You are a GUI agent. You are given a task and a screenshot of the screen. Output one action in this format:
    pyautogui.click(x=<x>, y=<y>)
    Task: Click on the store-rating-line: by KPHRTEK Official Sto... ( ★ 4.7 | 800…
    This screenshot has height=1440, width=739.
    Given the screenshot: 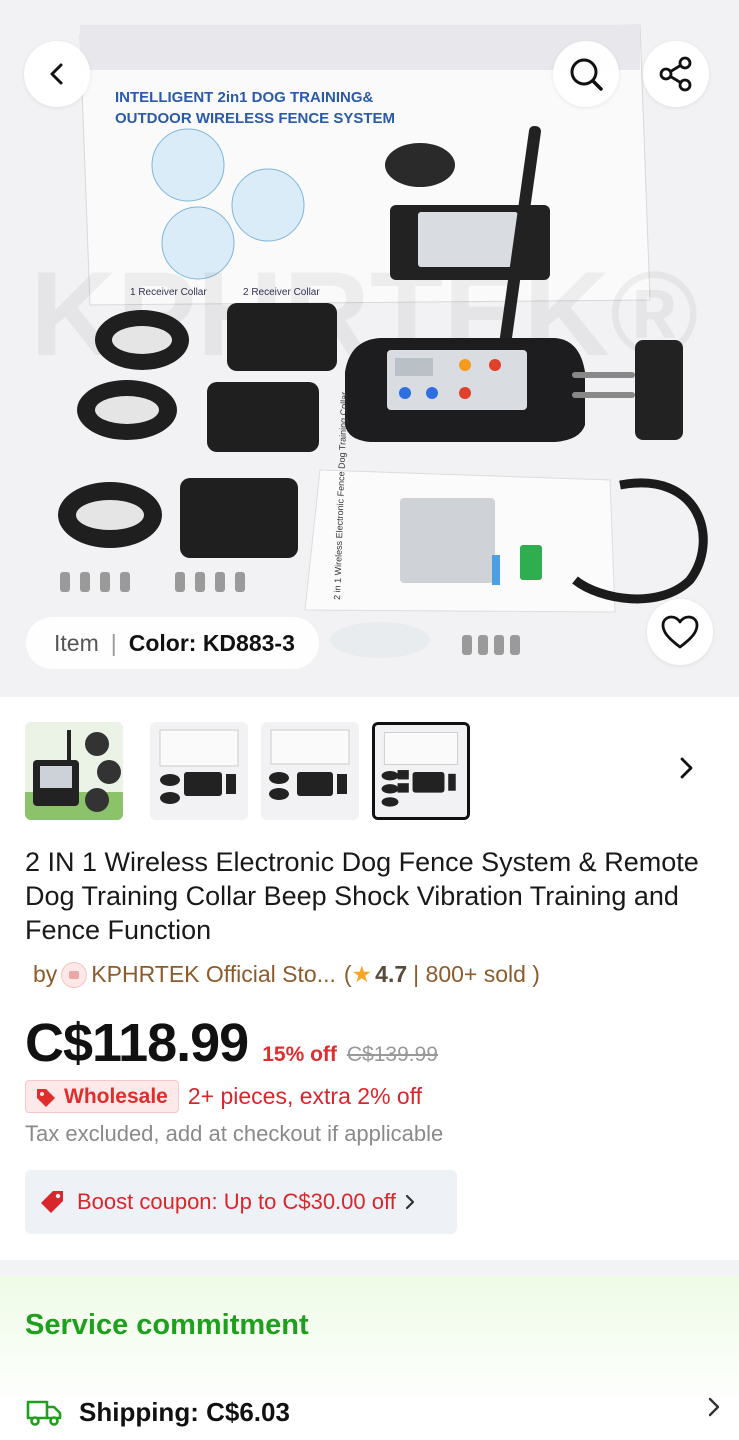 What is the action you would take?
    pyautogui.click(x=286, y=974)
    